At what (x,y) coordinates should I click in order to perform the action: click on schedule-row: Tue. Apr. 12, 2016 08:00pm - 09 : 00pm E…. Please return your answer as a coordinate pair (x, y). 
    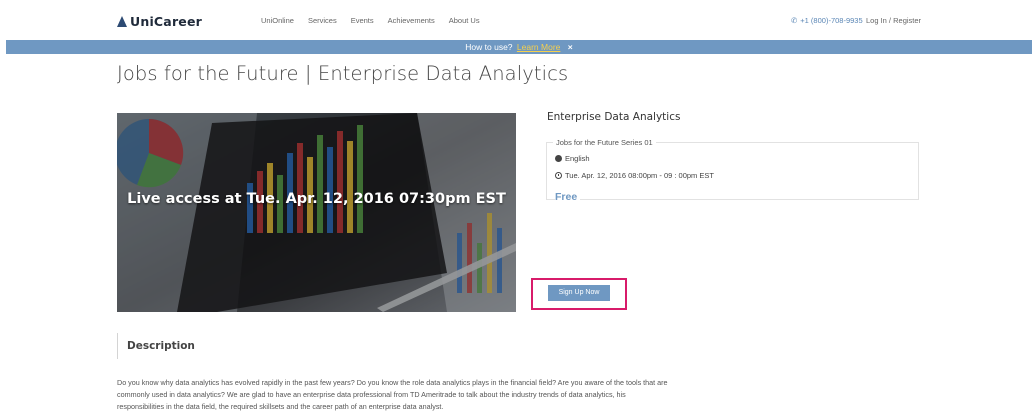
    Looking at the image, I should click on (634, 175).